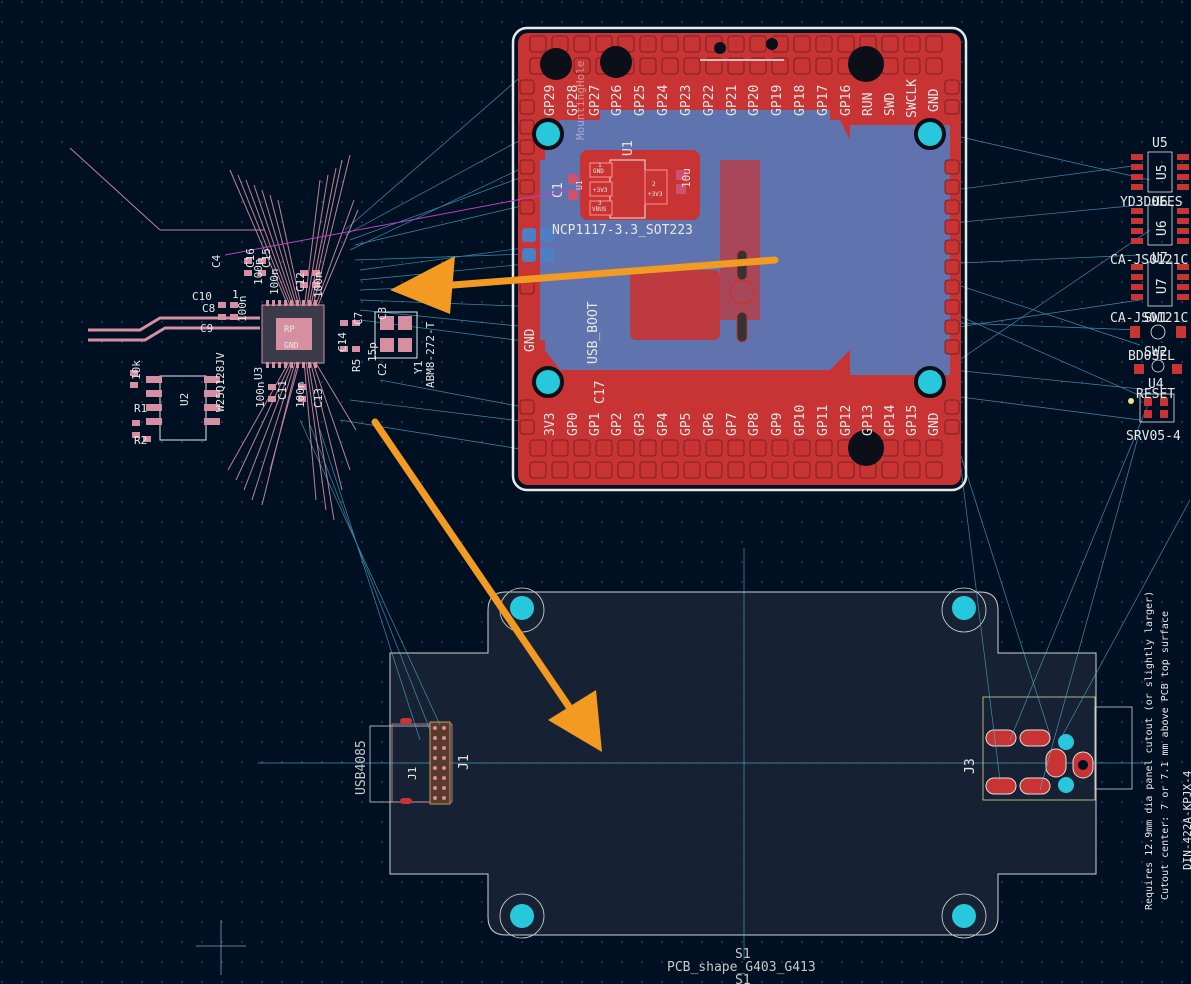 This screenshot has width=1191, height=984. What do you see at coordinates (274, 282) in the screenshot?
I see `label-n100-b: 100n` at bounding box center [274, 282].